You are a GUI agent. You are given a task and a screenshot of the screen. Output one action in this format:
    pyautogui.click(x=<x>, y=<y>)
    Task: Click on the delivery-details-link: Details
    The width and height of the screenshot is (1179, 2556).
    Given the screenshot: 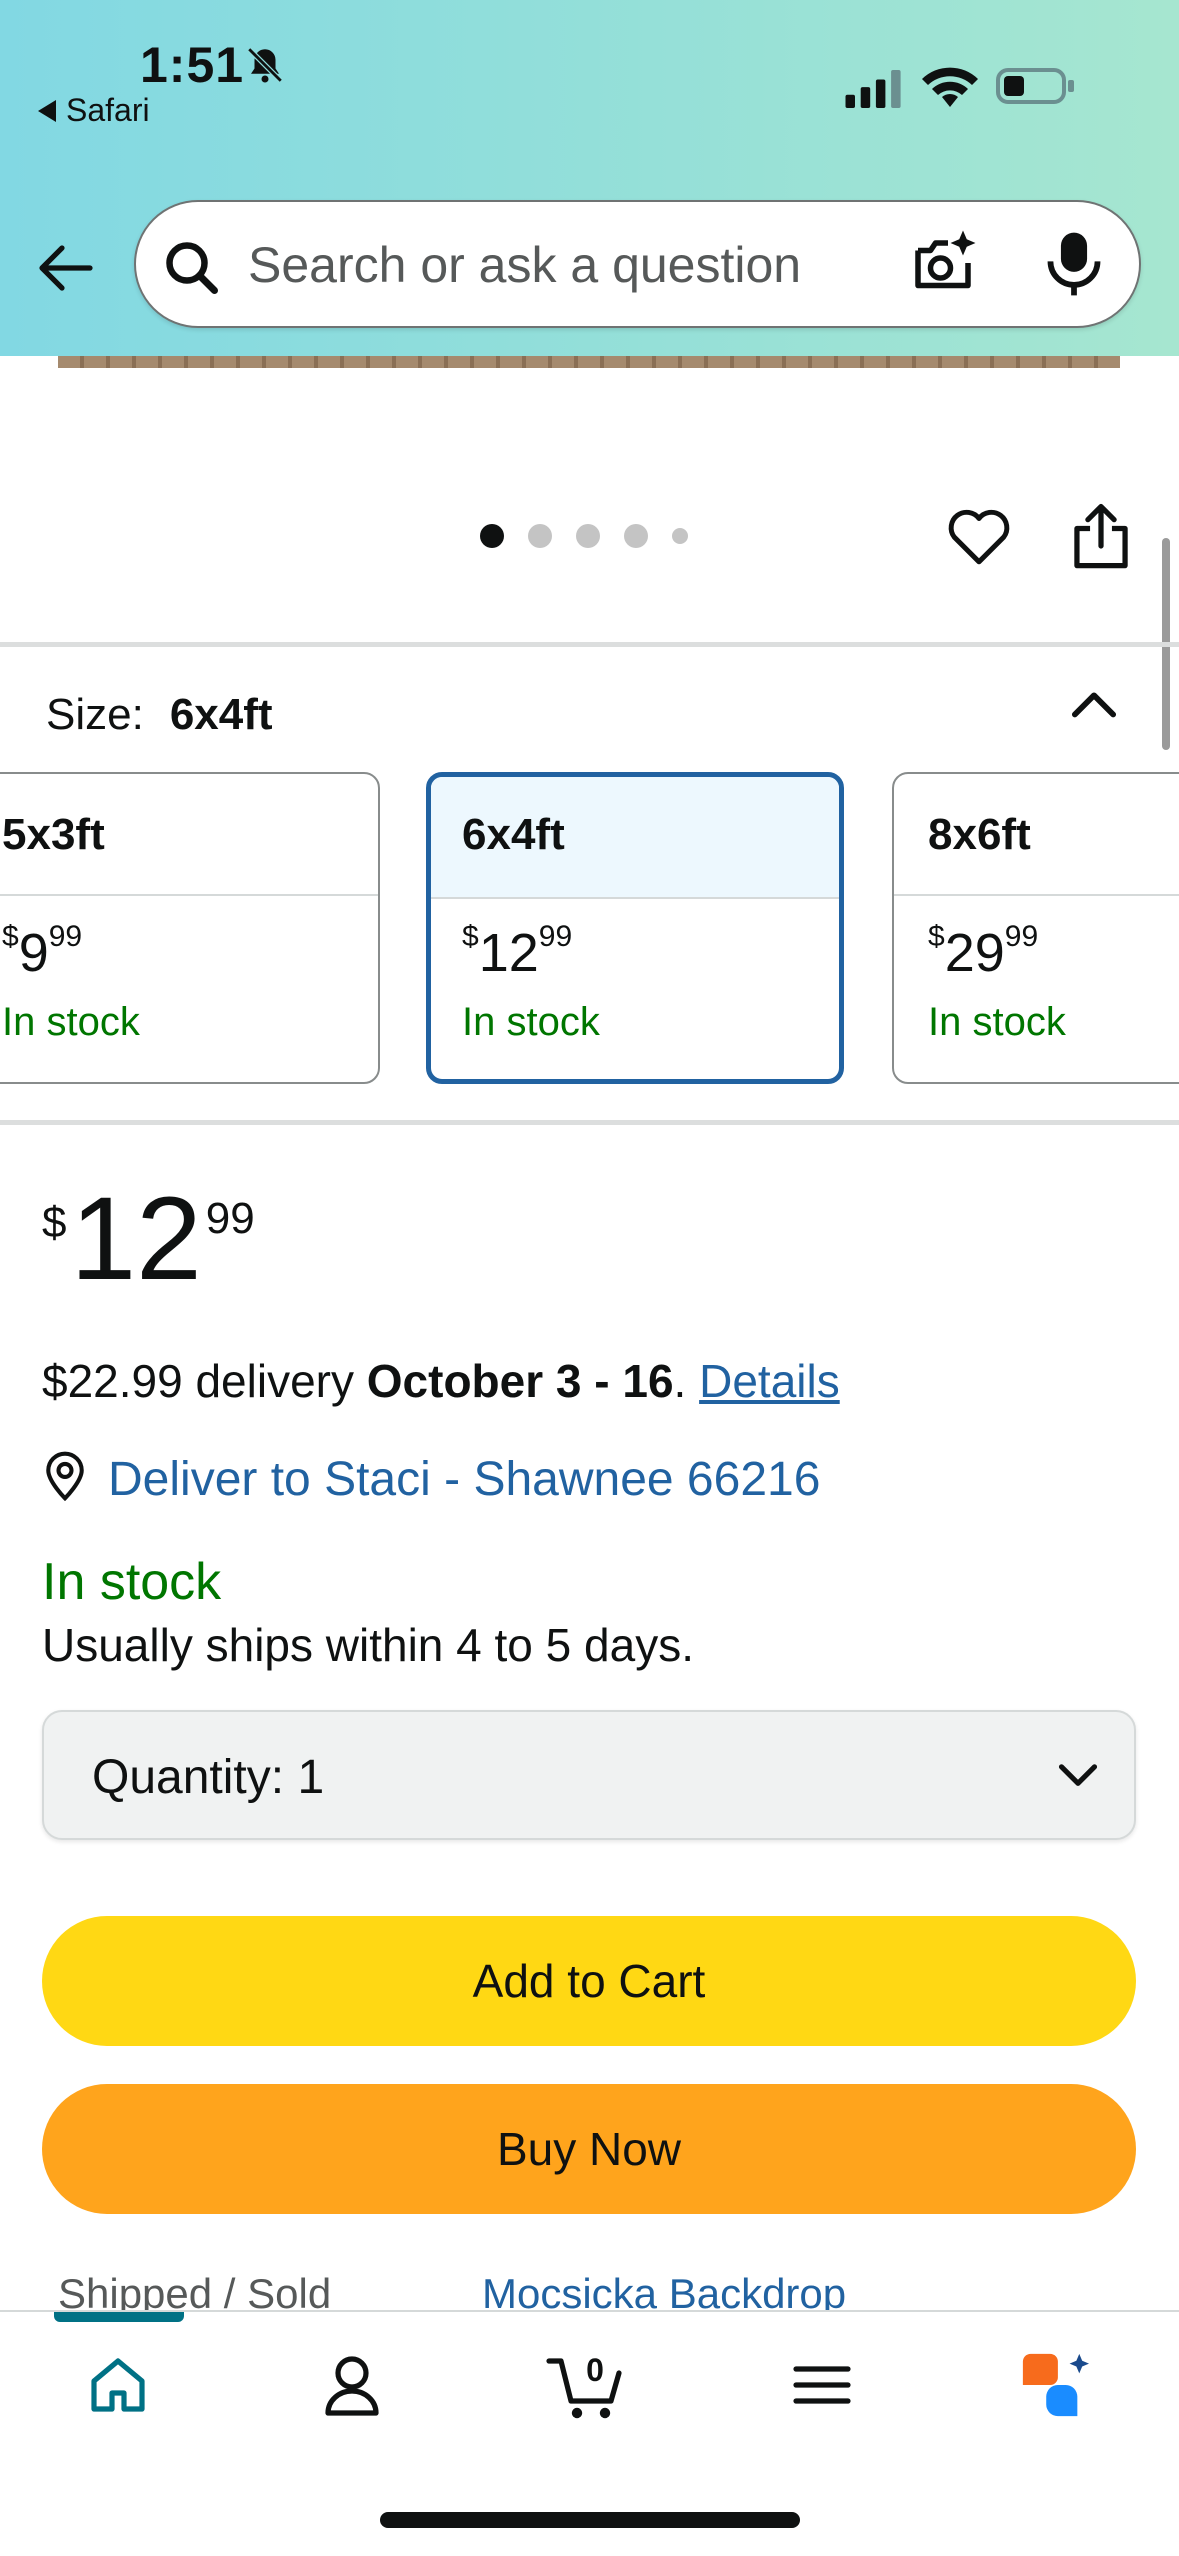 What is the action you would take?
    pyautogui.click(x=769, y=1381)
    